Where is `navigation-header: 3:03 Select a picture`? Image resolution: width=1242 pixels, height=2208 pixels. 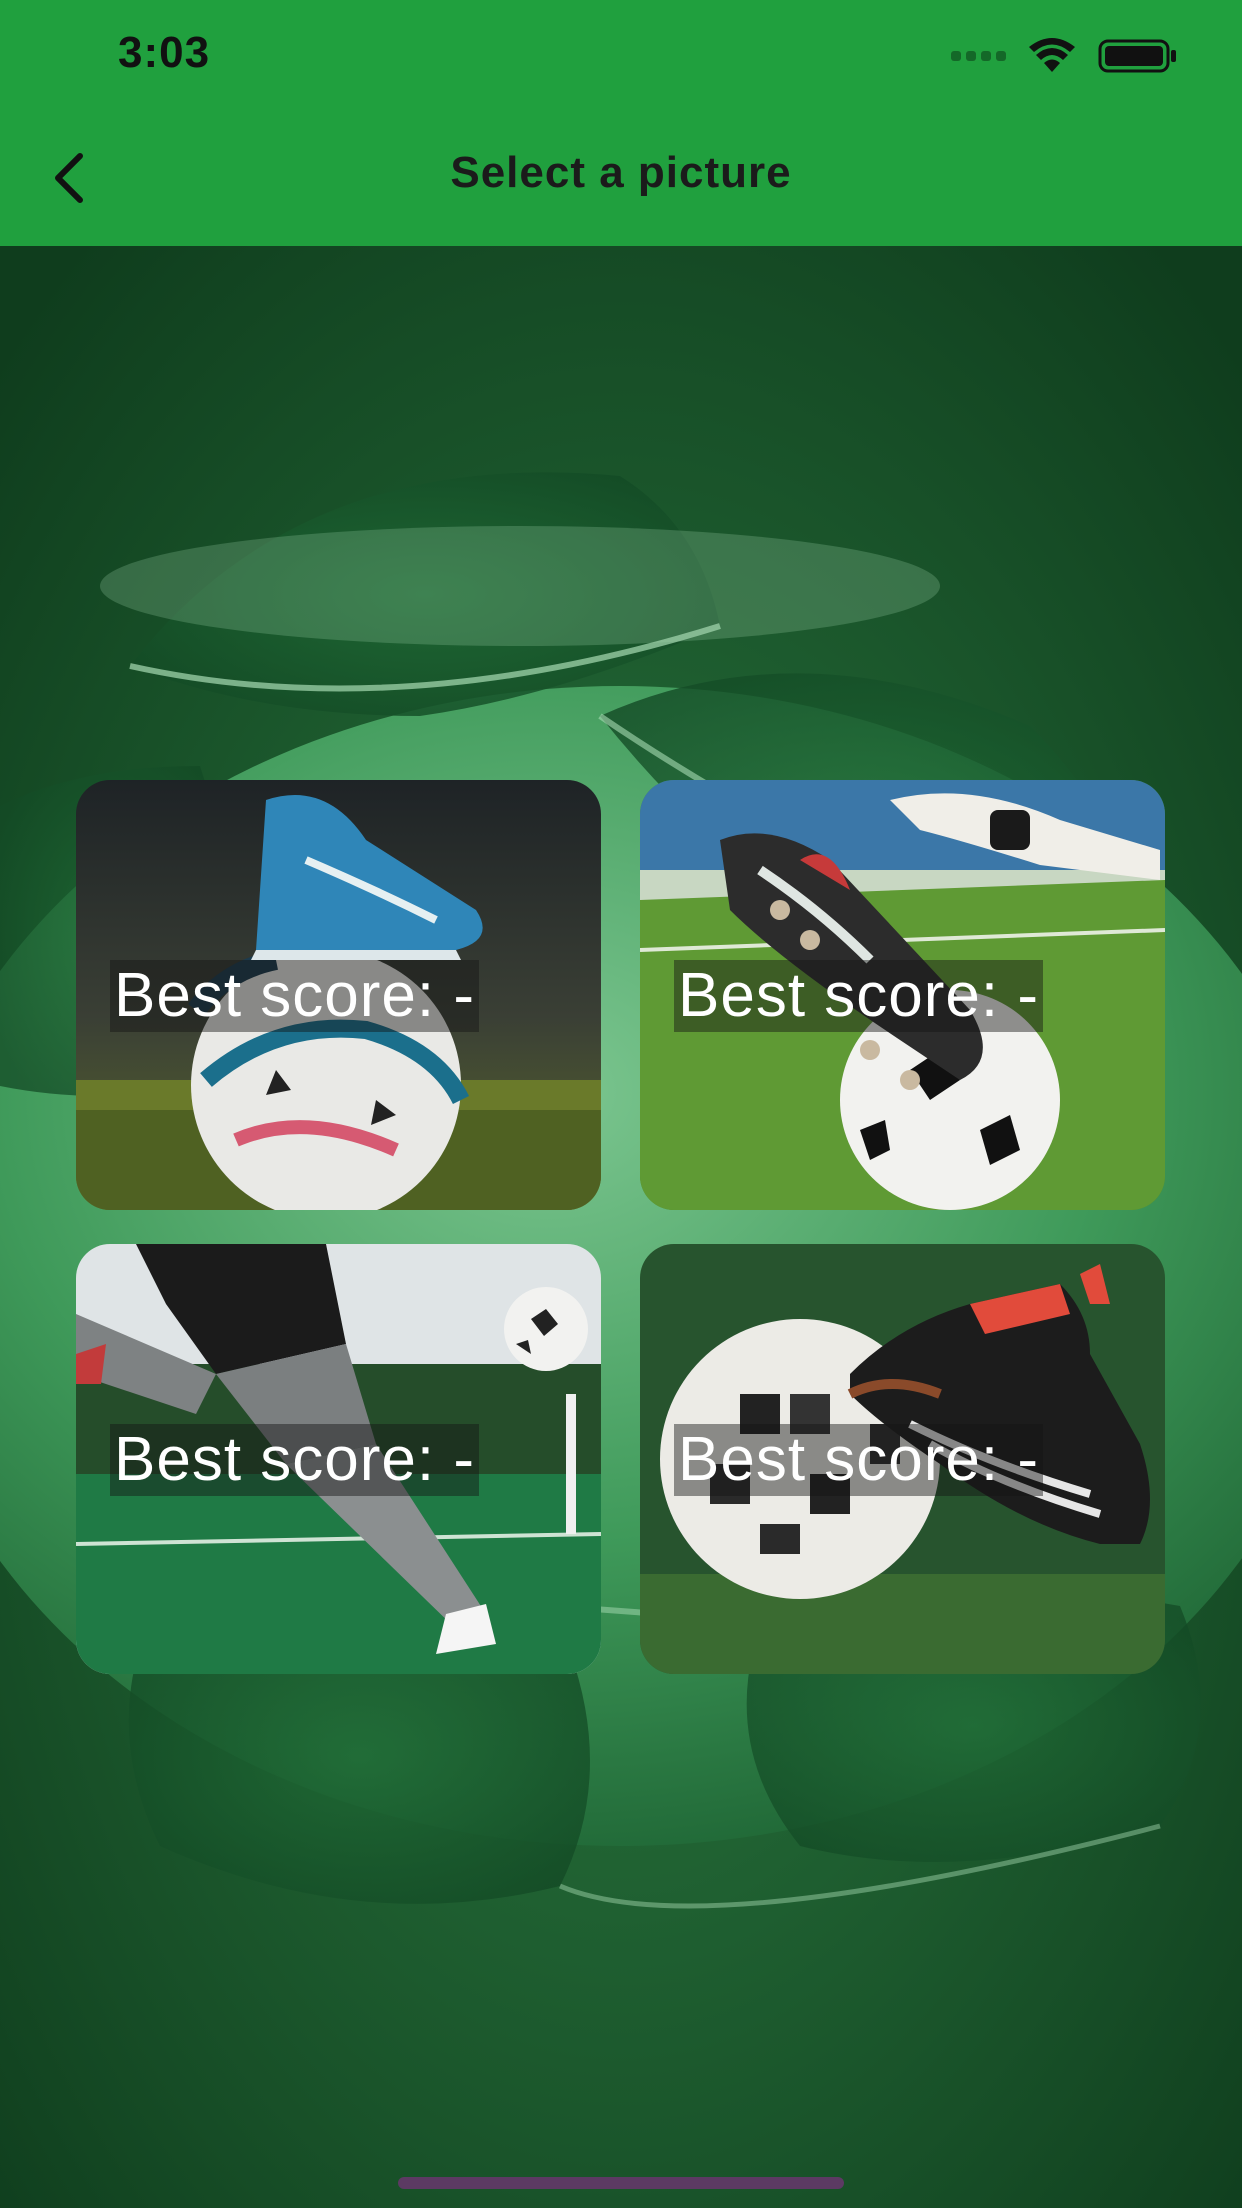 navigation-header: 3:03 Select a picture is located at coordinates (621, 123).